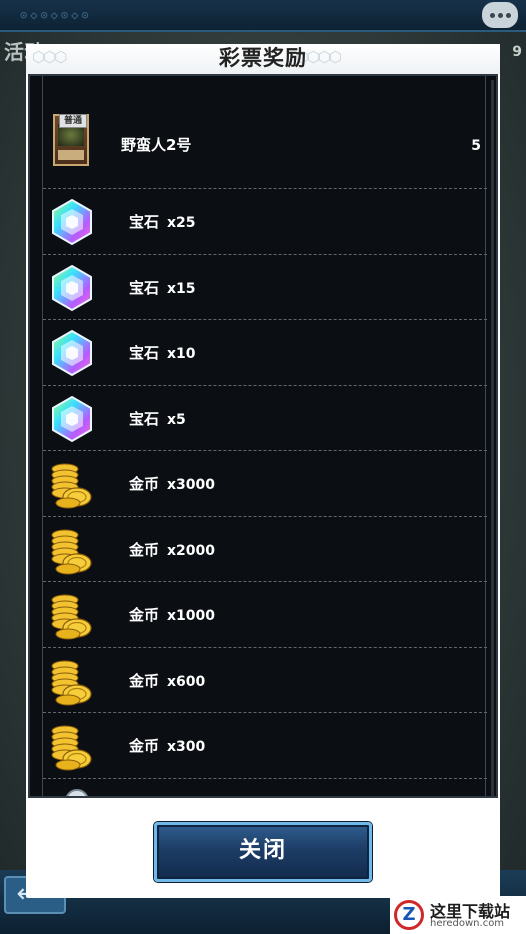 This screenshot has height=934, width=526. What do you see at coordinates (500, 15) in the screenshot?
I see `chat-icon` at bounding box center [500, 15].